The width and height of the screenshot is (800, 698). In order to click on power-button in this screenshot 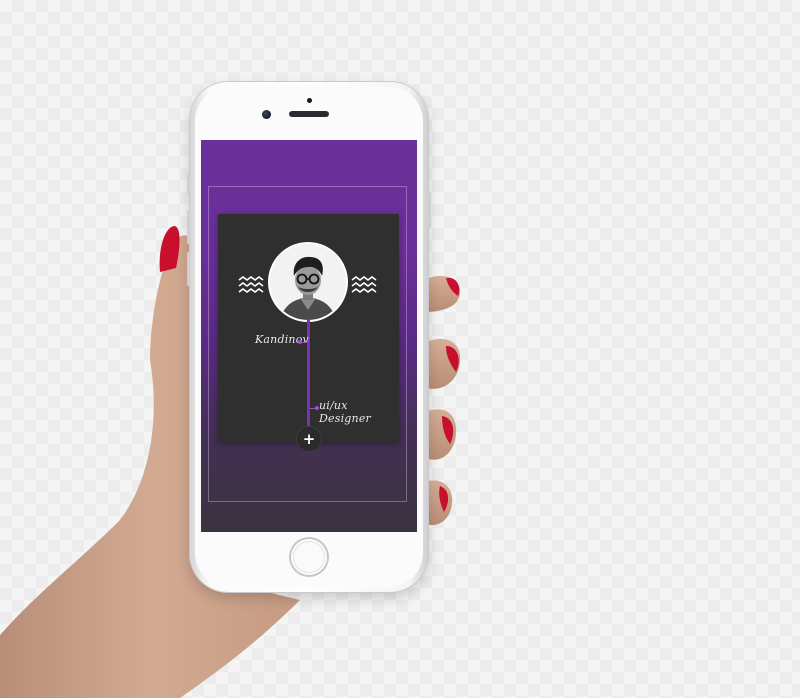, I will do `click(429, 210)`.